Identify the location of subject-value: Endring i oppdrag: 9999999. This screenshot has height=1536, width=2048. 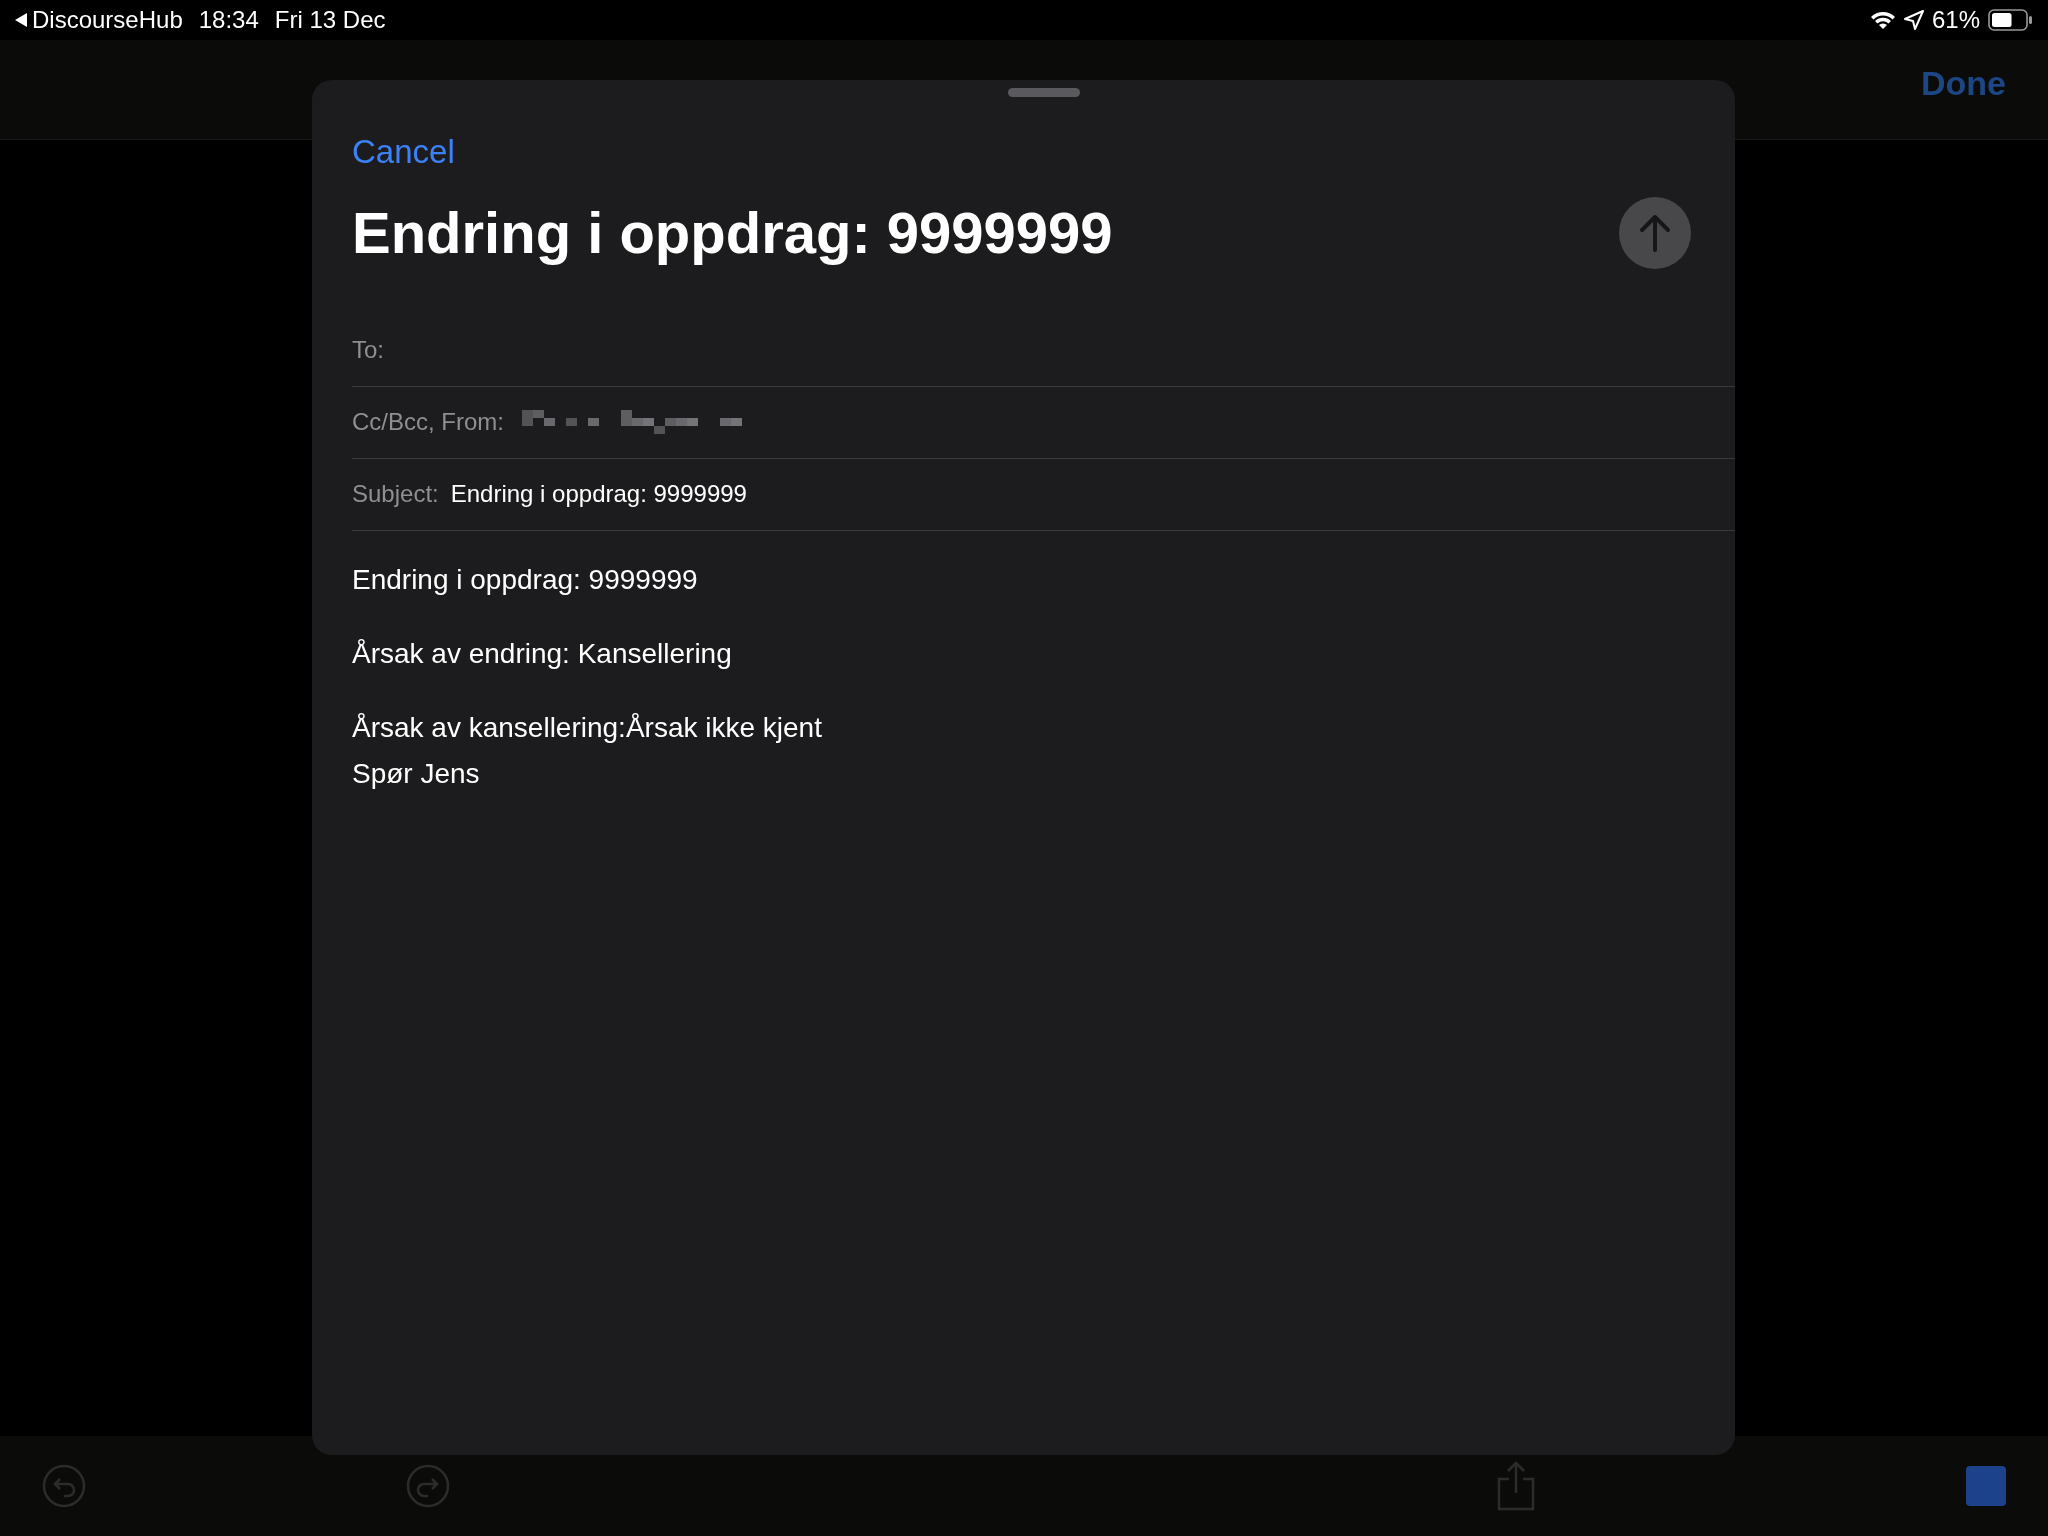
(598, 494).